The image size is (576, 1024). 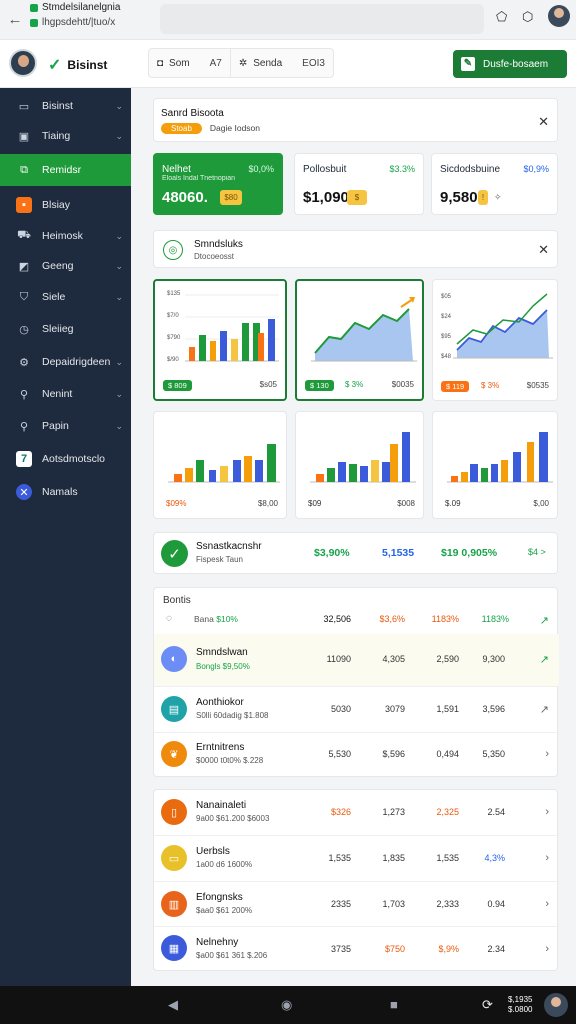 What do you see at coordinates (219, 897) in the screenshot?
I see `row-name: Efongnsks` at bounding box center [219, 897].